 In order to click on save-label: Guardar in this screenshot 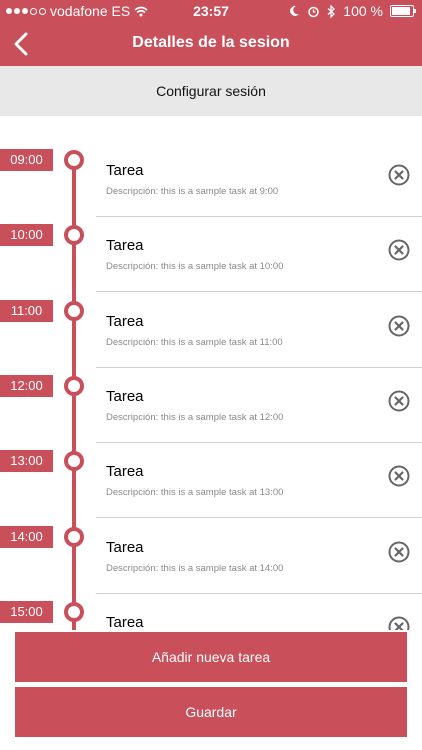, I will do `click(211, 712)`.